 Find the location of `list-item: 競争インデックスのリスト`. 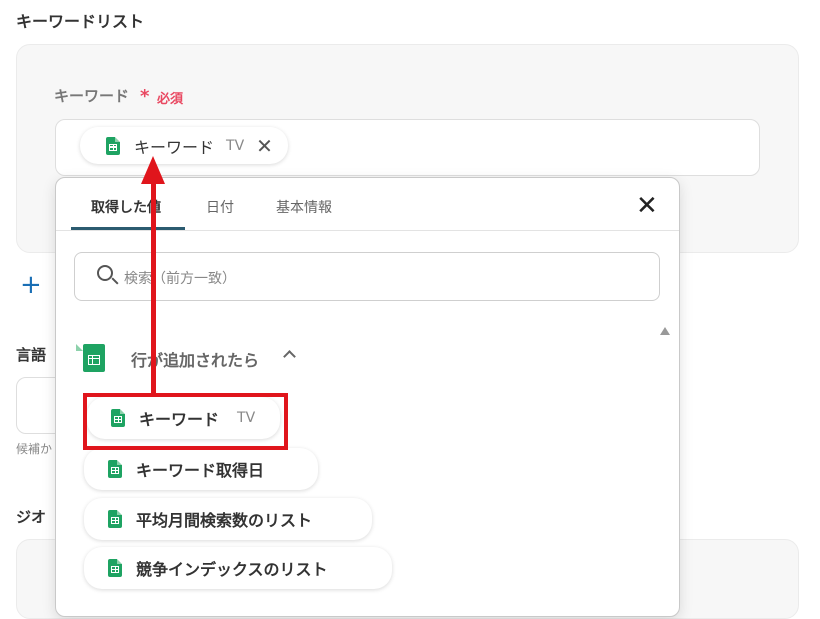

list-item: 競争インデックスのリスト is located at coordinates (238, 568).